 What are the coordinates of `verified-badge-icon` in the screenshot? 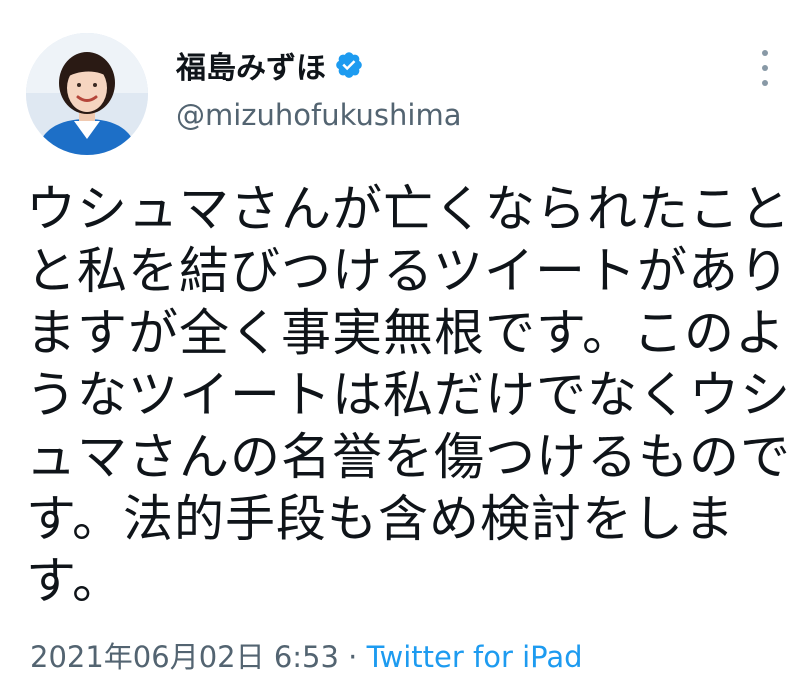 It's located at (349, 65).